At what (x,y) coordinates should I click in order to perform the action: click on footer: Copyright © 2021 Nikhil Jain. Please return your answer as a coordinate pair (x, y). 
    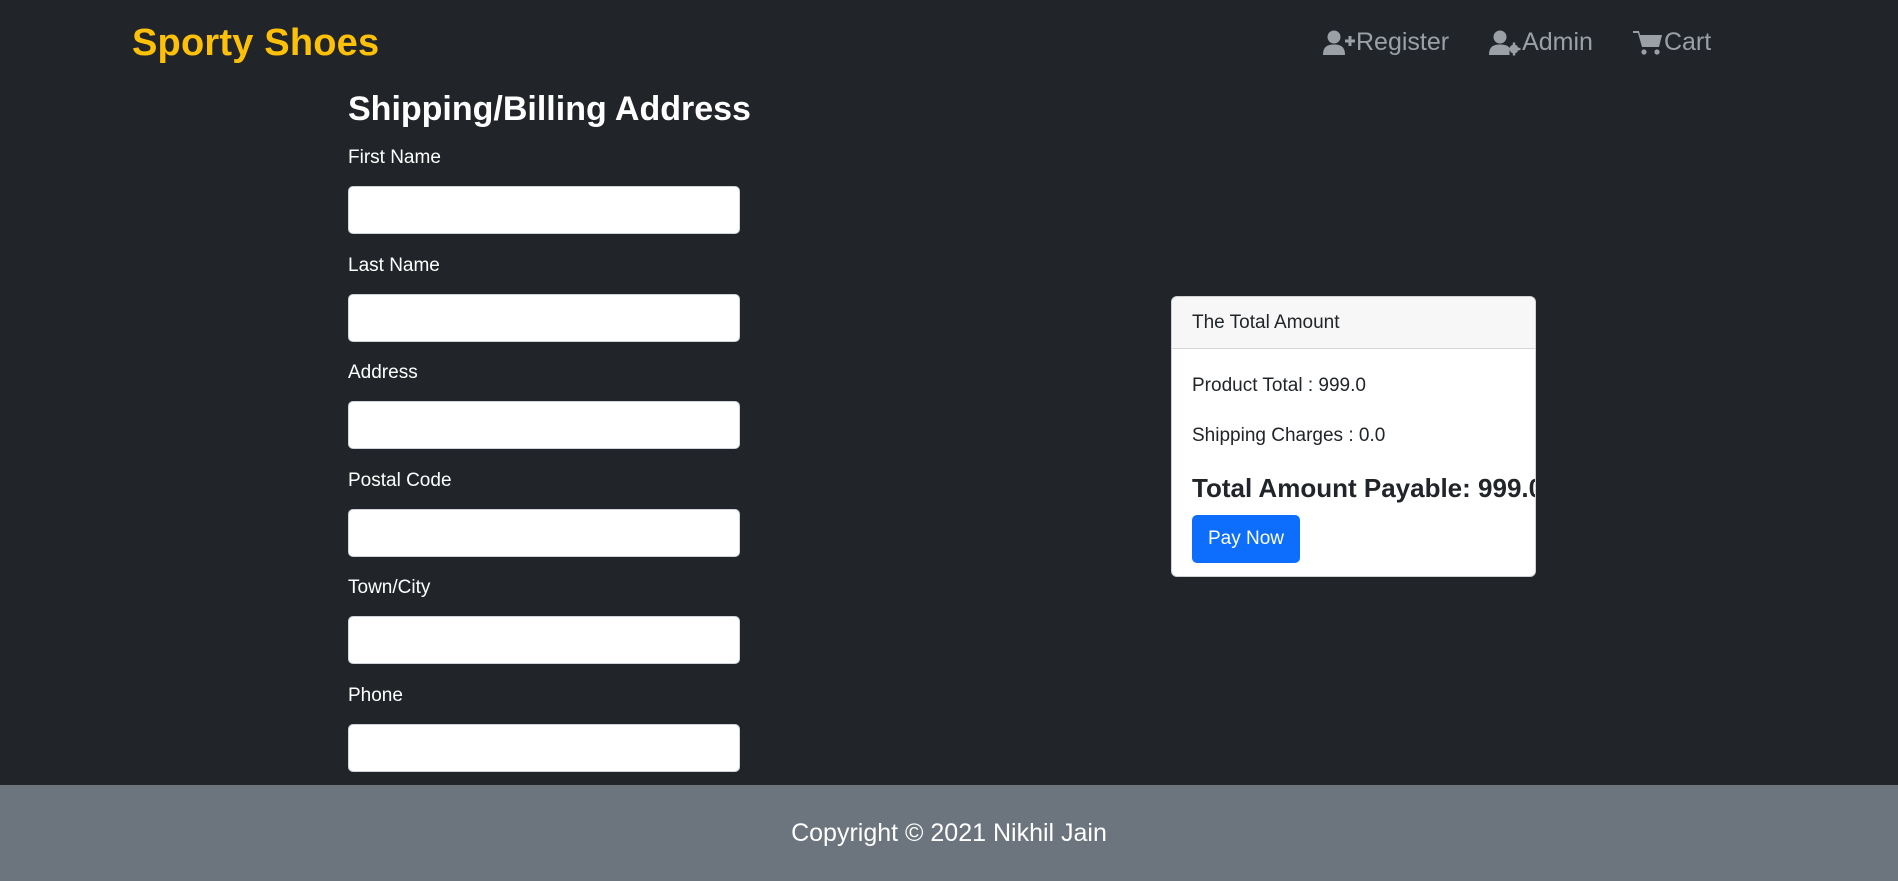
    Looking at the image, I should click on (949, 833).